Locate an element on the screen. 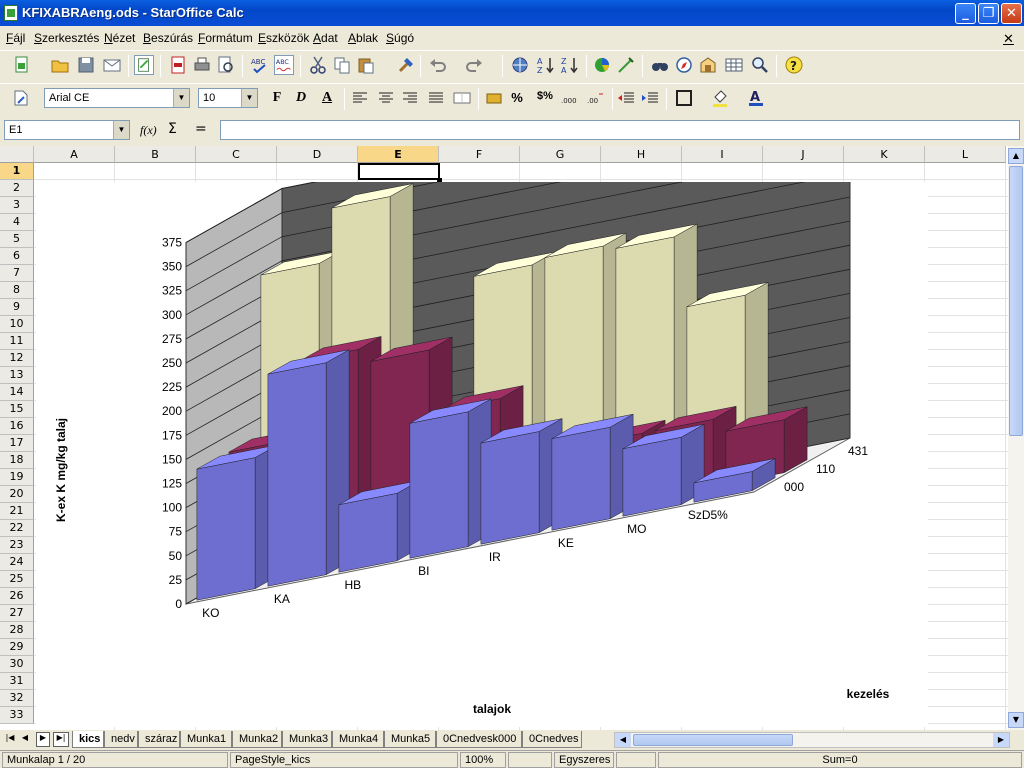 This screenshot has width=1024, height=768. underline-button: A is located at coordinates (327, 98).